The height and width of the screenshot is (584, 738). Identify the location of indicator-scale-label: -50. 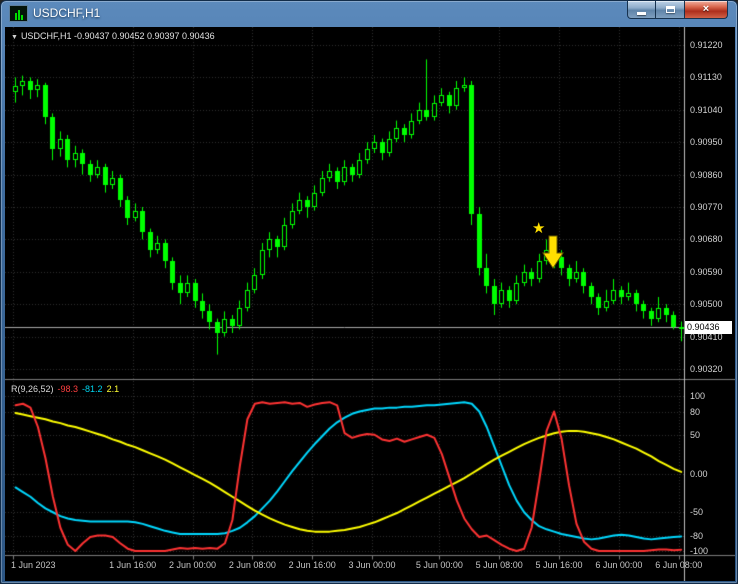
(697, 512).